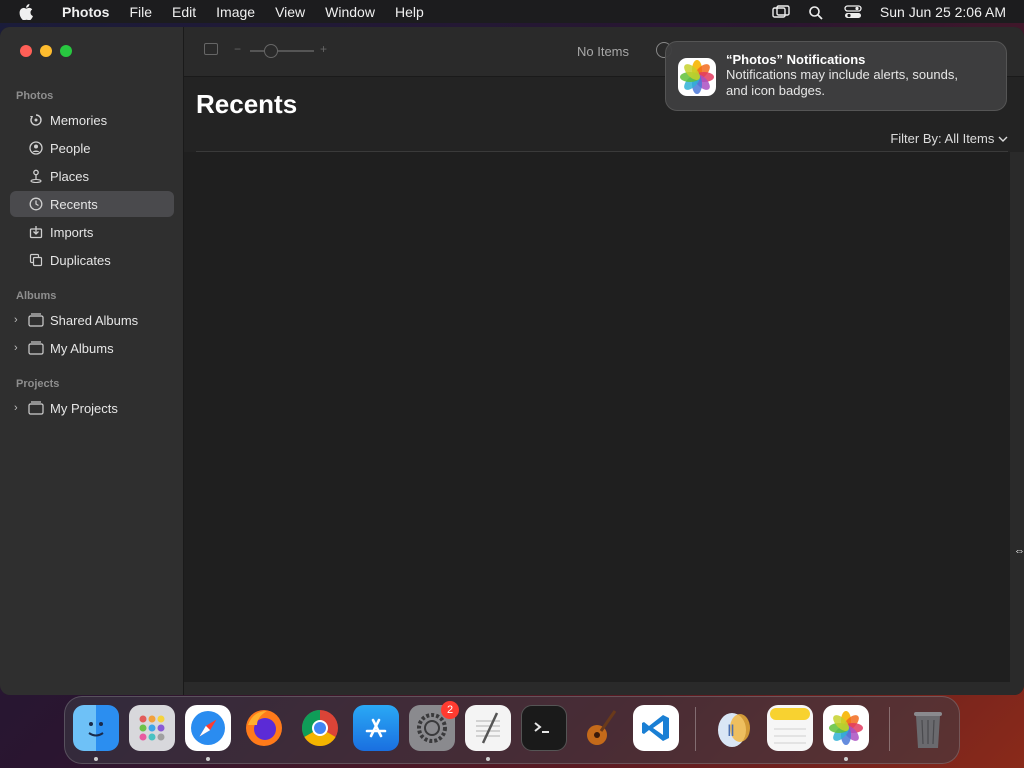  Describe the element at coordinates (84, 408) in the screenshot. I see `sidebar-item-label: My Projects` at that location.